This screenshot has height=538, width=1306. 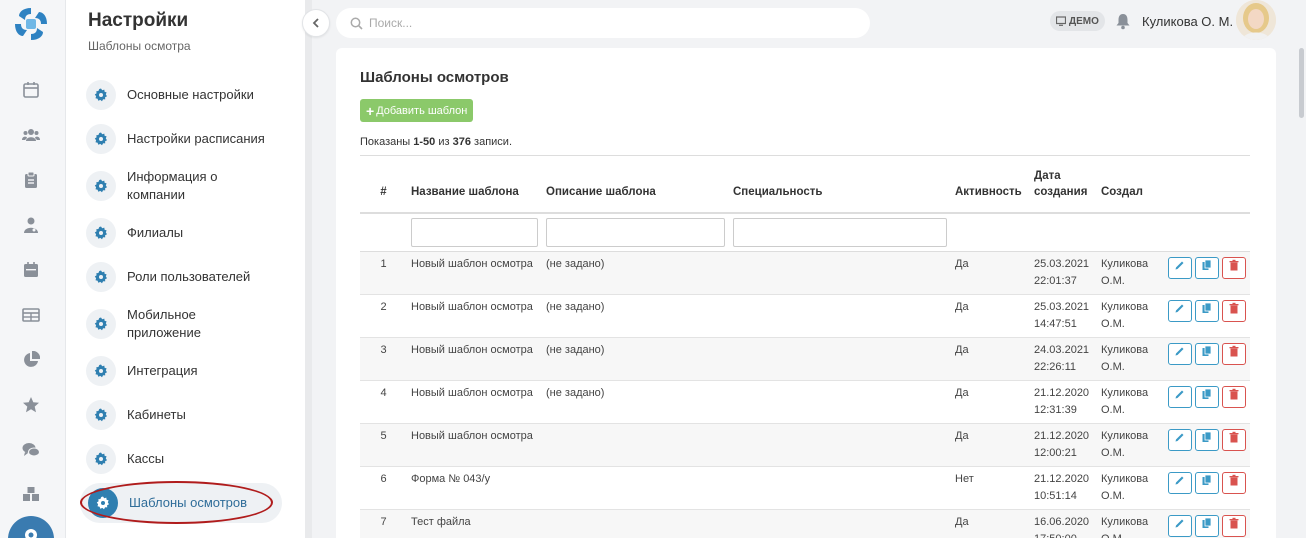 What do you see at coordinates (31, 450) in the screenshot?
I see `comments-icon` at bounding box center [31, 450].